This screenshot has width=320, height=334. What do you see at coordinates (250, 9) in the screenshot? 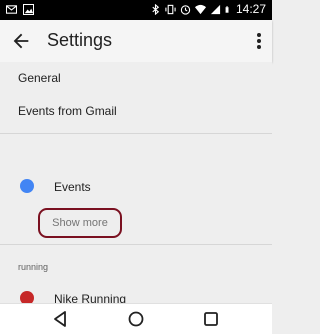
I see `status-time: 14:27` at bounding box center [250, 9].